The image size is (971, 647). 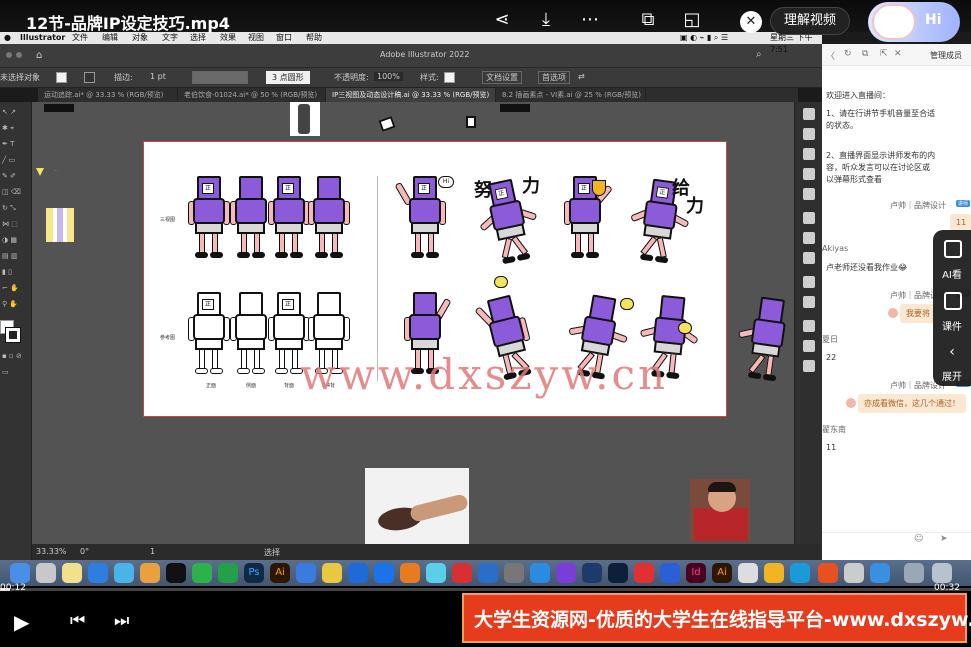 I want to click on app-icon, so click(x=828, y=573).